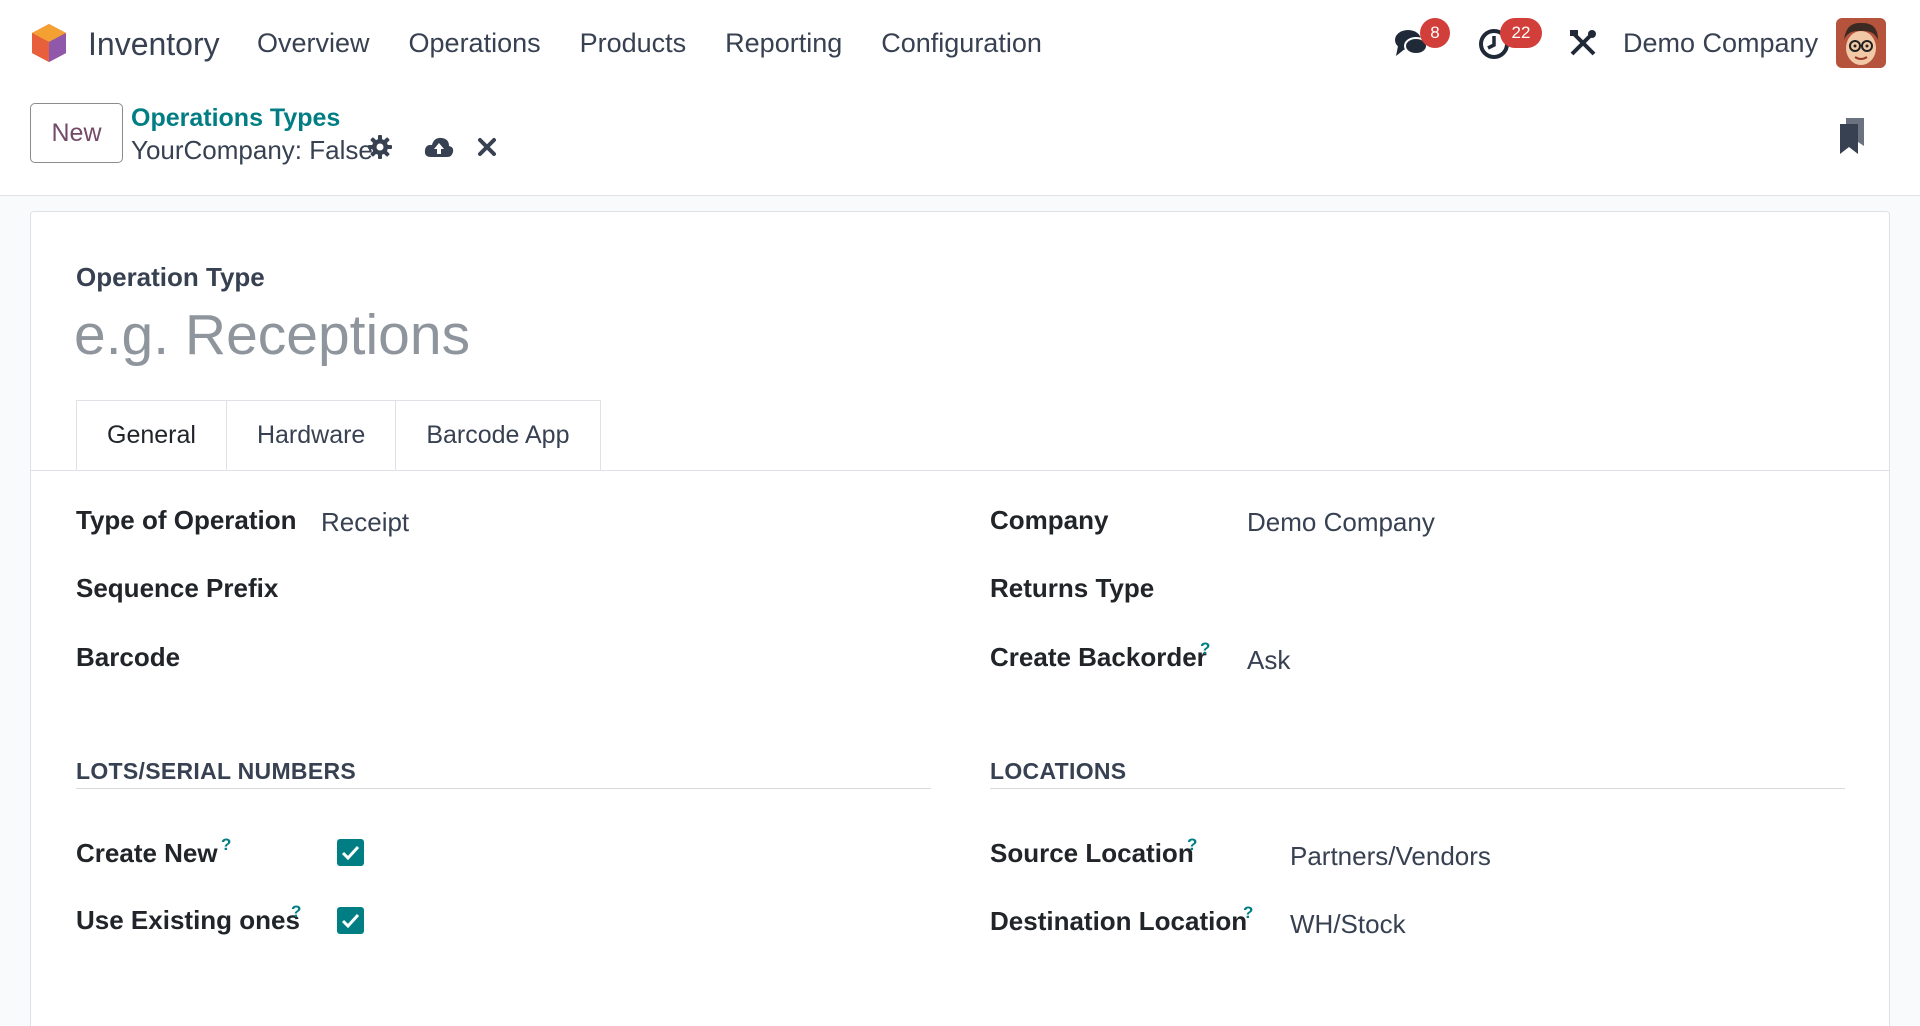 The image size is (1920, 1026). Describe the element at coordinates (1348, 924) in the screenshot. I see `destination-location-field: WH/Stock` at that location.